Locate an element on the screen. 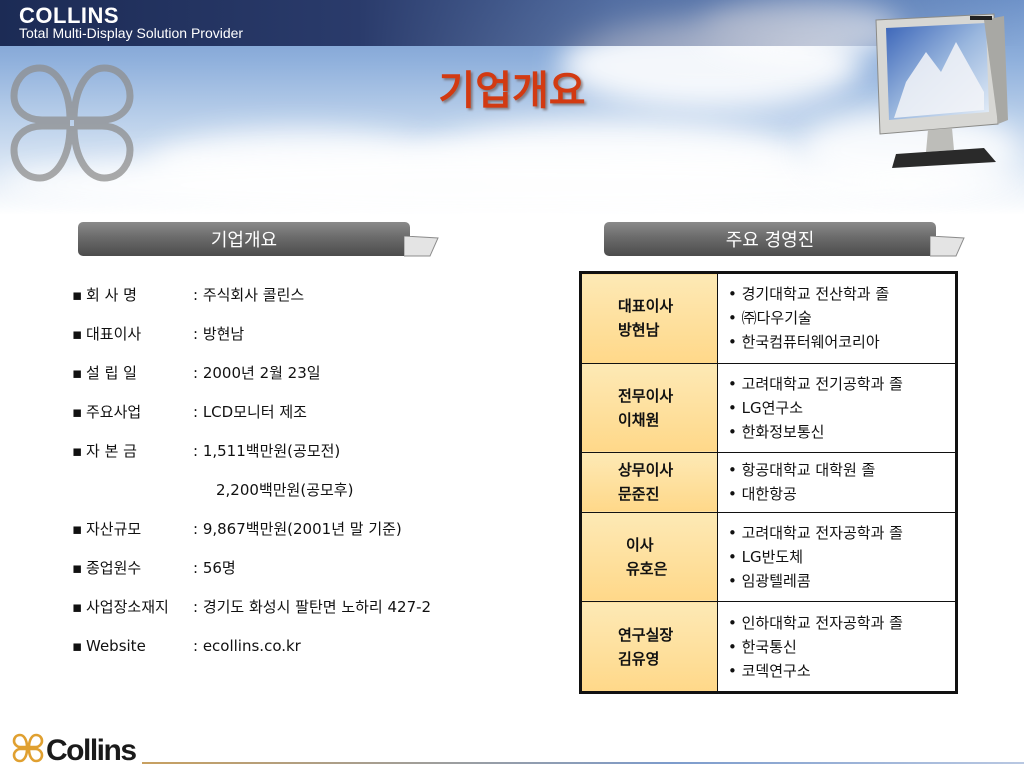 This screenshot has height=768, width=1024. executive-history-cell: • 인하대학교 전자공학과 졸 • 한국통신 • 코덱연구소 is located at coordinates (837, 647).